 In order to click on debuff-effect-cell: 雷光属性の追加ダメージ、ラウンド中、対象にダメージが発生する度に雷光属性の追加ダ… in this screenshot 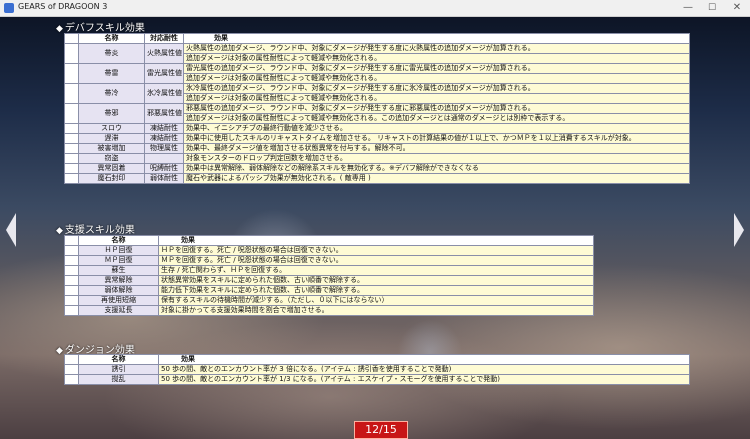, I will do `click(436, 68)`.